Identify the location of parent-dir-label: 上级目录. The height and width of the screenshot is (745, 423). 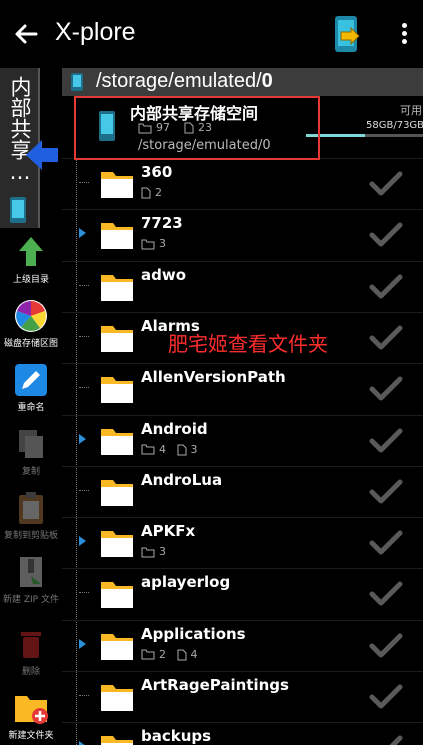
(30, 280).